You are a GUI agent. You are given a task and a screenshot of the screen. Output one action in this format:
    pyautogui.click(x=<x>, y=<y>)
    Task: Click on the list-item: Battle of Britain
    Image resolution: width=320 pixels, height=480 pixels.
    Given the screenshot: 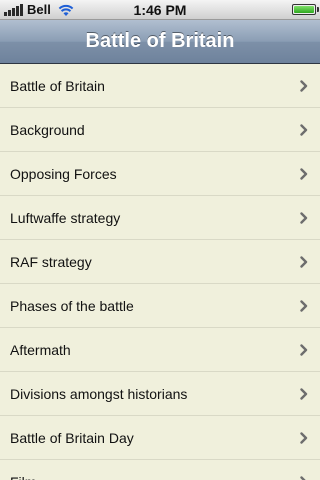 What is the action you would take?
    pyautogui.click(x=160, y=86)
    